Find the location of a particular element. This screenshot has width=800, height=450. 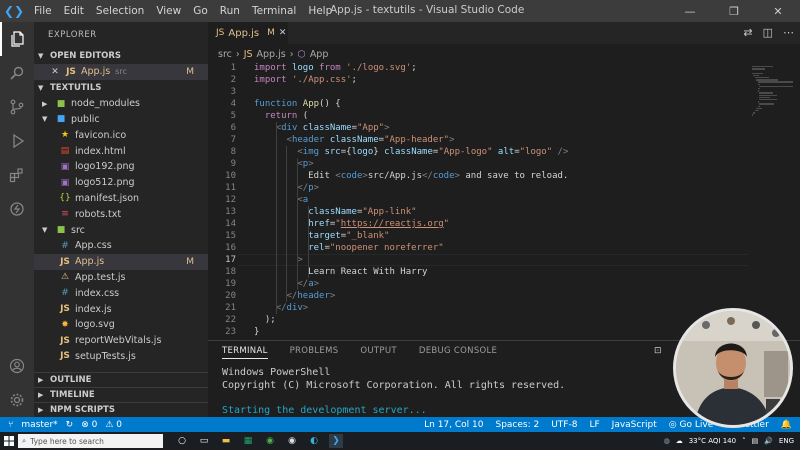

outline-section: ▶ OUTLINE is located at coordinates (121, 379).